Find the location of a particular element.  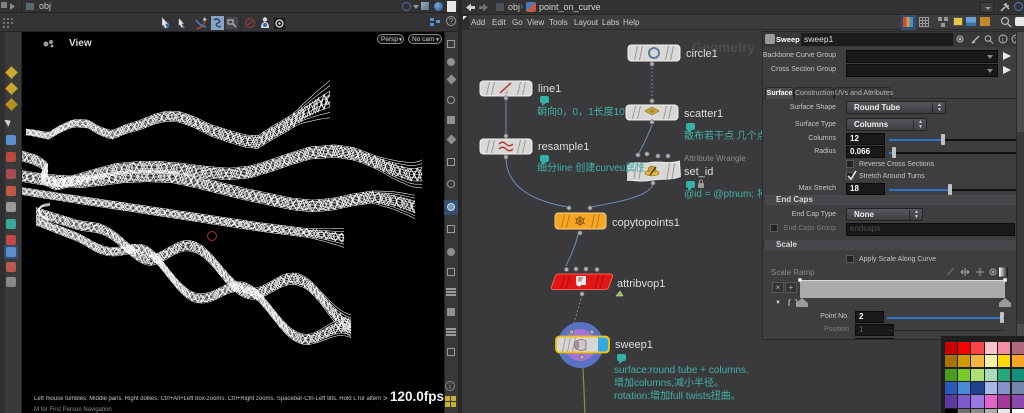

svg-text: attribvop1 is located at coordinates (641, 284).